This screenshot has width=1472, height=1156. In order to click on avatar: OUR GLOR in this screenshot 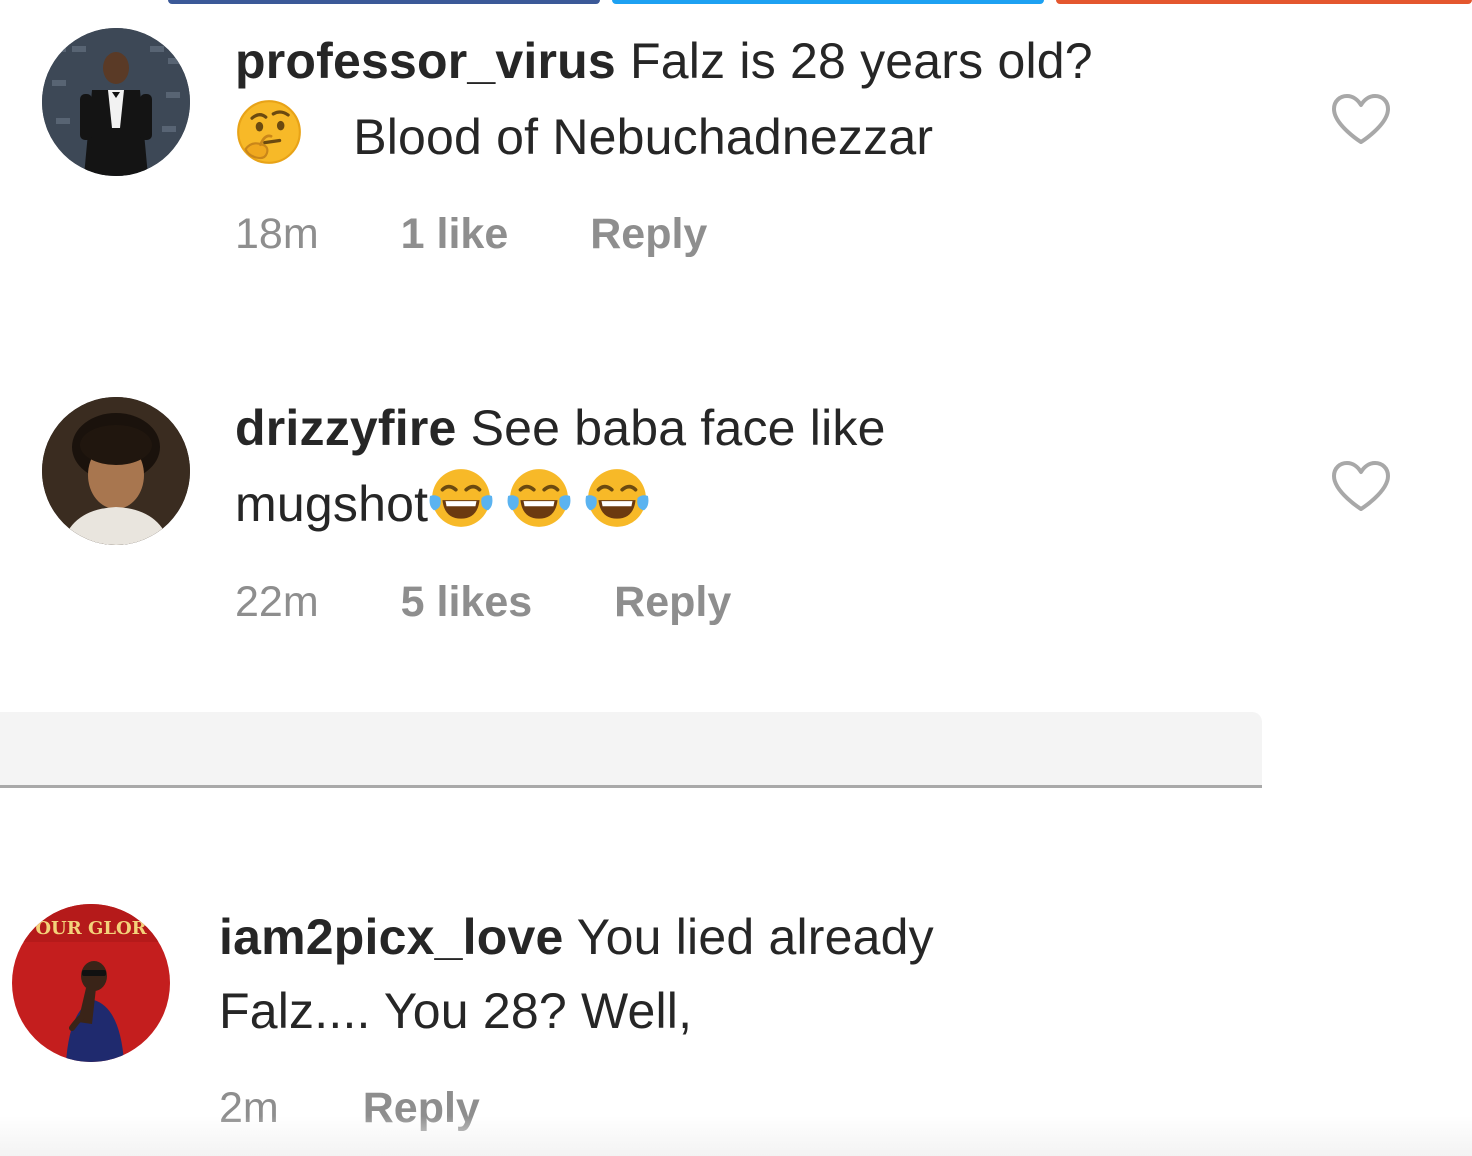, I will do `click(91, 983)`.